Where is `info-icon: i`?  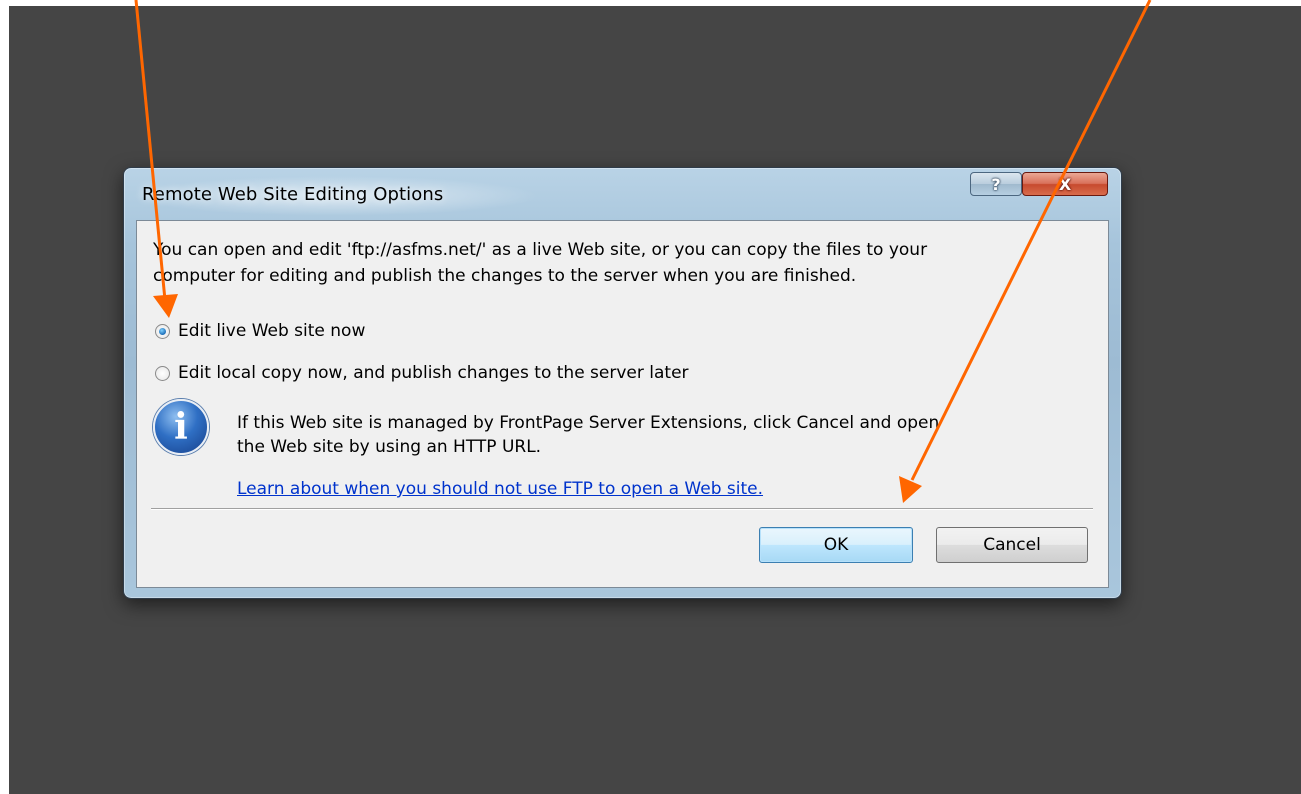 info-icon: i is located at coordinates (181, 427).